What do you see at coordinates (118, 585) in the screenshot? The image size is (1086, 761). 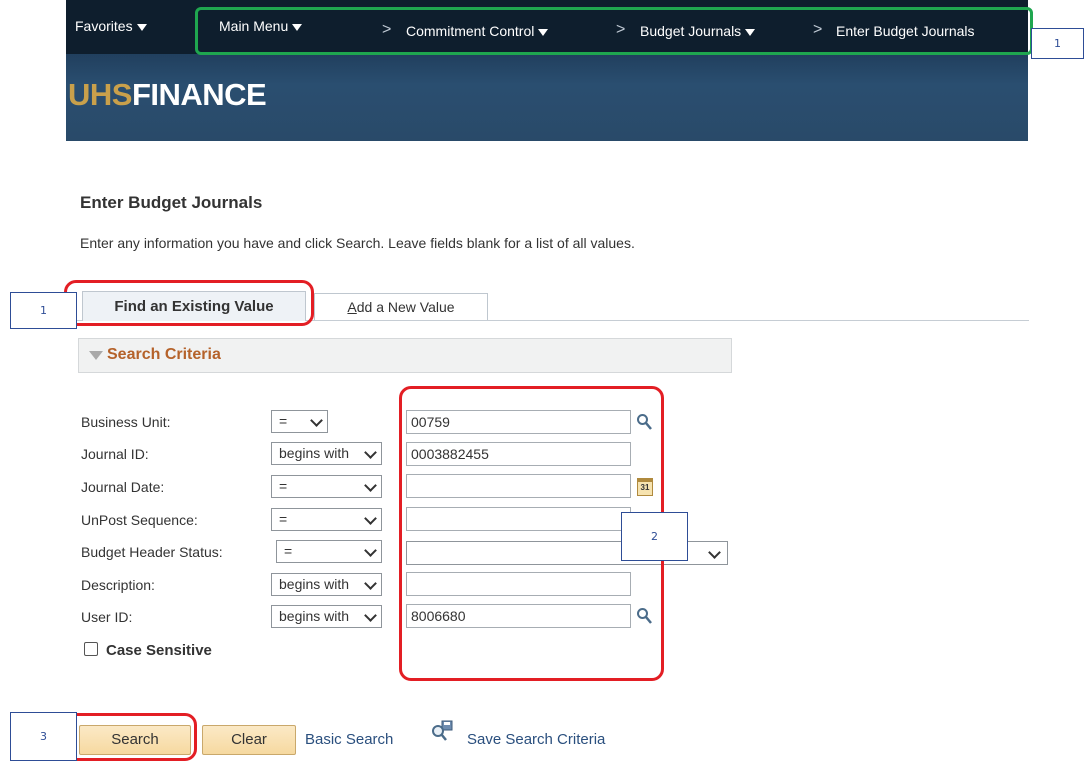 I see `label-description: Description:` at bounding box center [118, 585].